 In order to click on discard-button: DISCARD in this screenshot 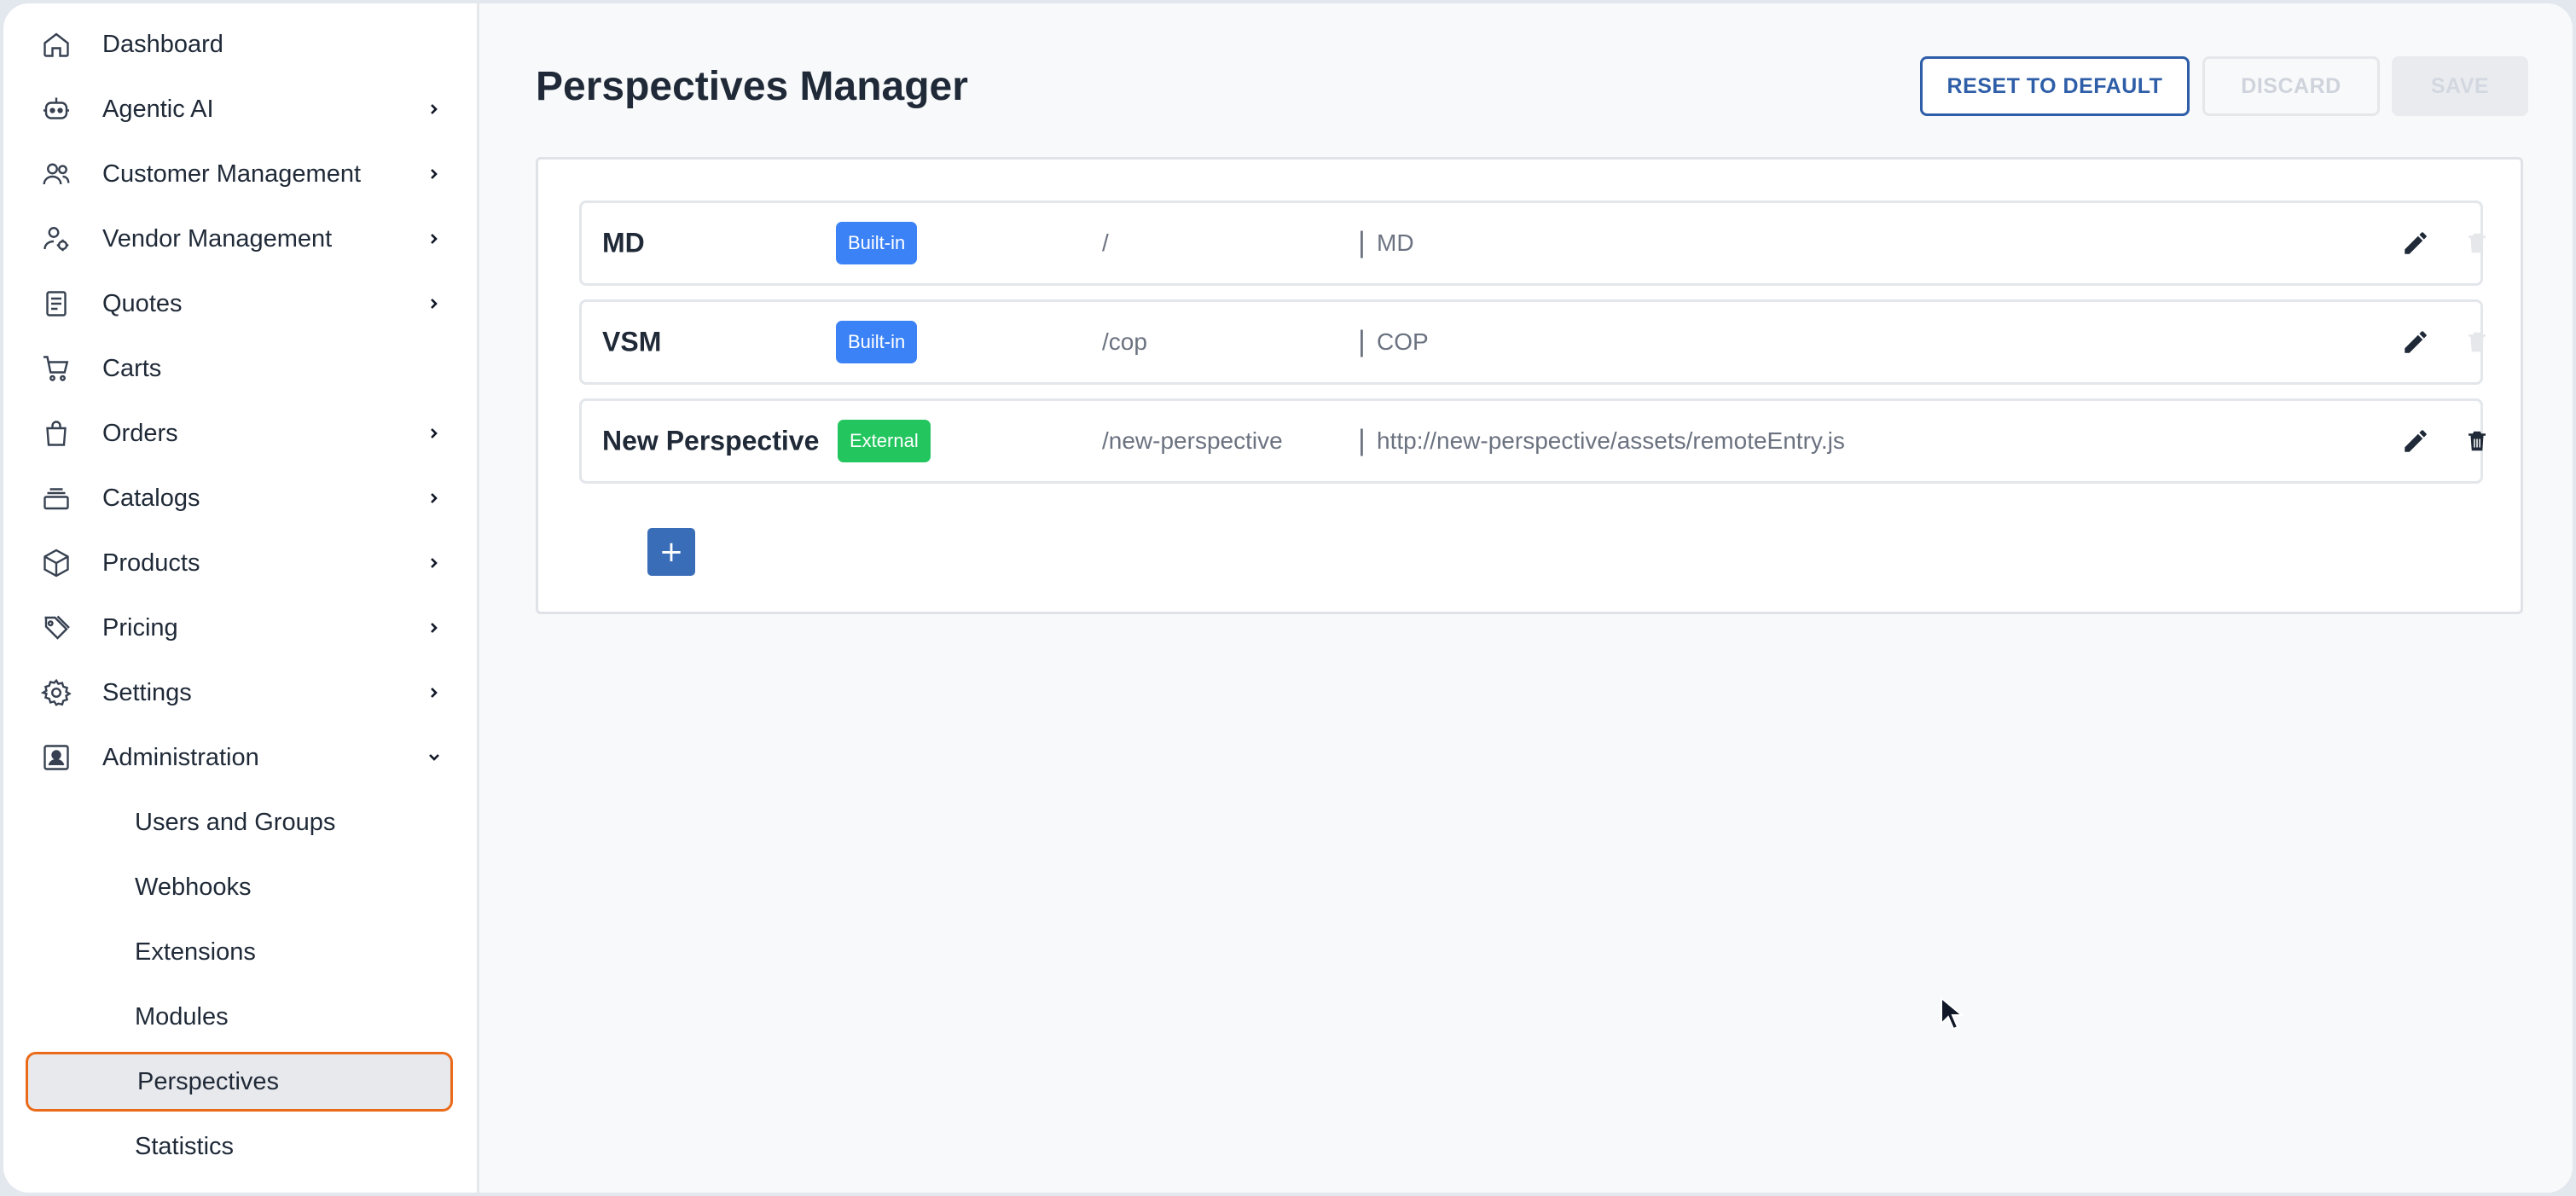, I will do `click(2291, 86)`.